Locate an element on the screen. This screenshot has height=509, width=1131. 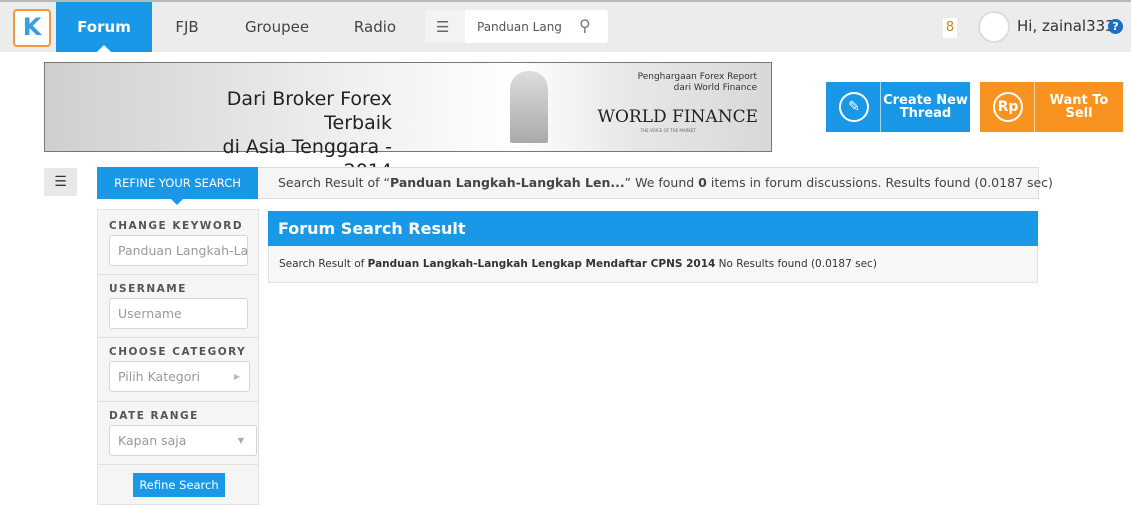
banner-tagline: THE VOICE OF THE MARKET is located at coordinates (668, 130).